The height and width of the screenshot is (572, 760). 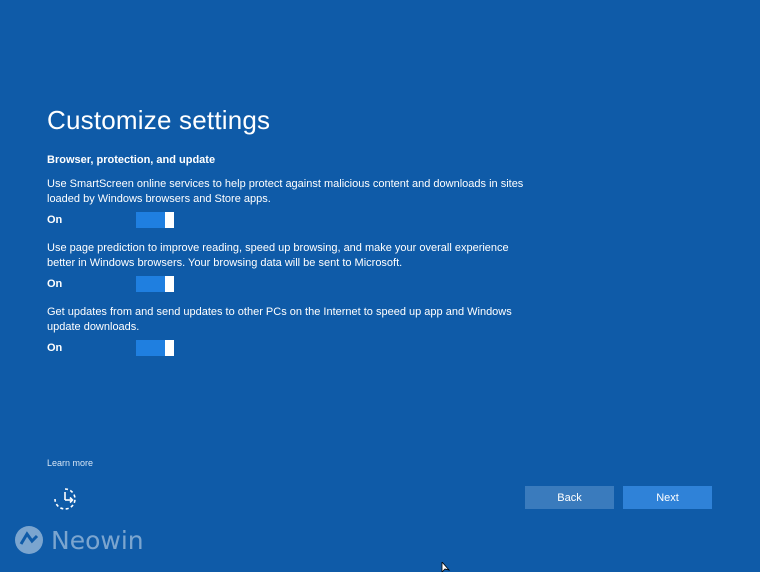 I want to click on neowin-logo-icon, so click(x=29, y=540).